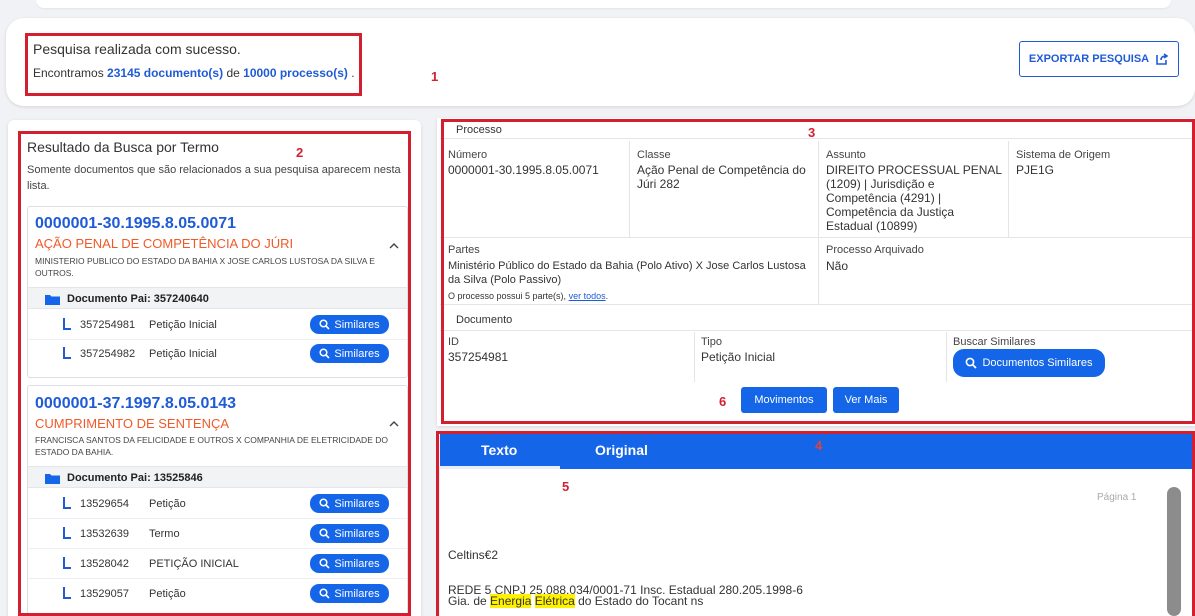  I want to click on export-search-button: EXPORTAR PESQUISA, so click(1099, 59).